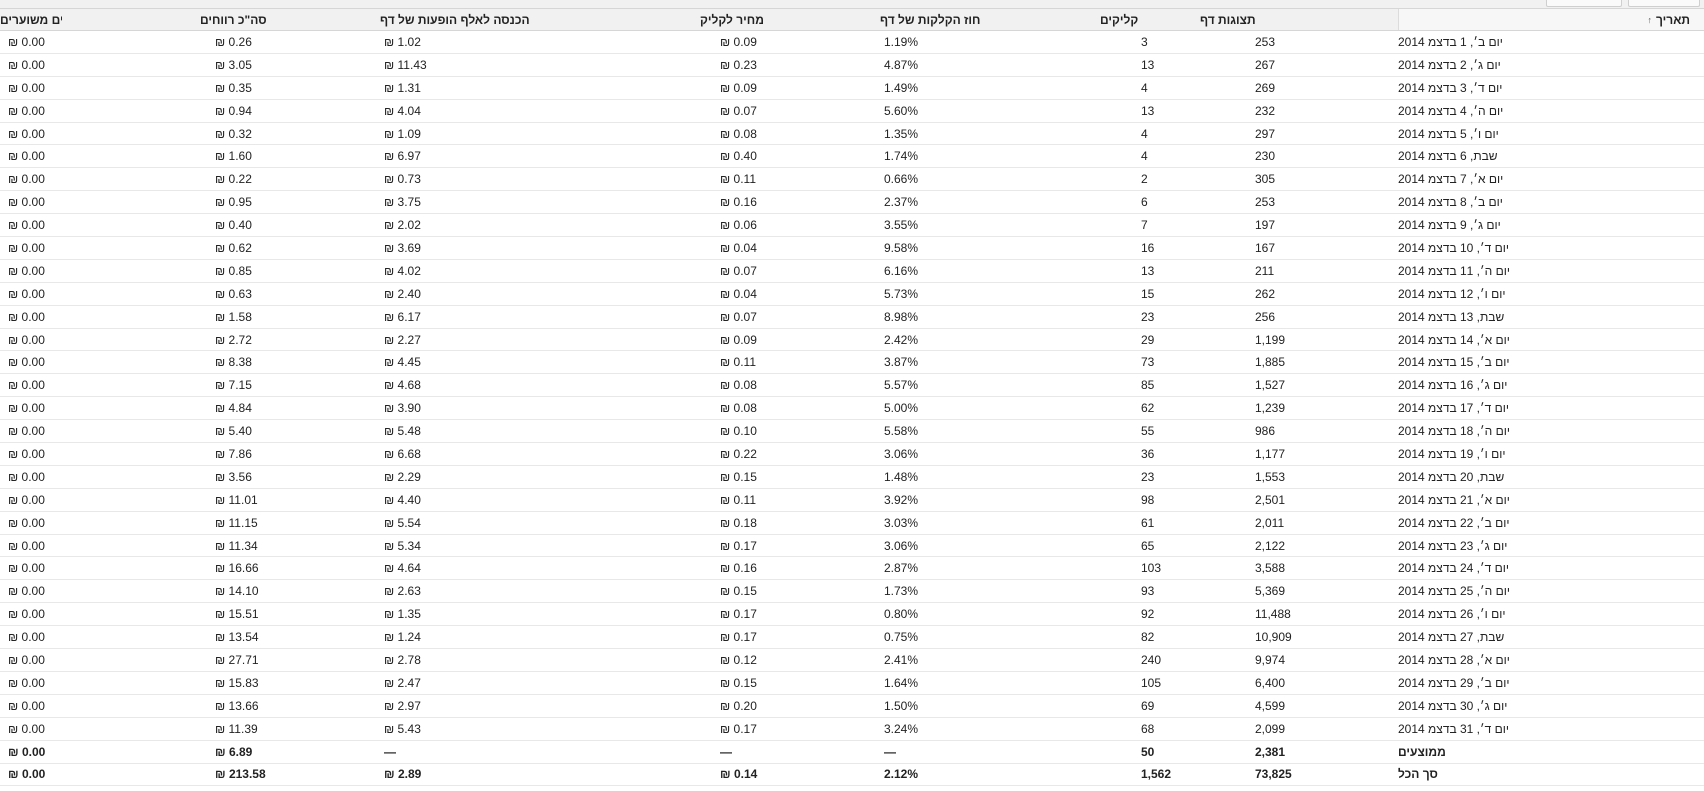 Image resolution: width=1704 pixels, height=791 pixels. Describe the element at coordinates (901, 64) in the screenshot. I see `cell-page-ctr: 4.87%` at that location.